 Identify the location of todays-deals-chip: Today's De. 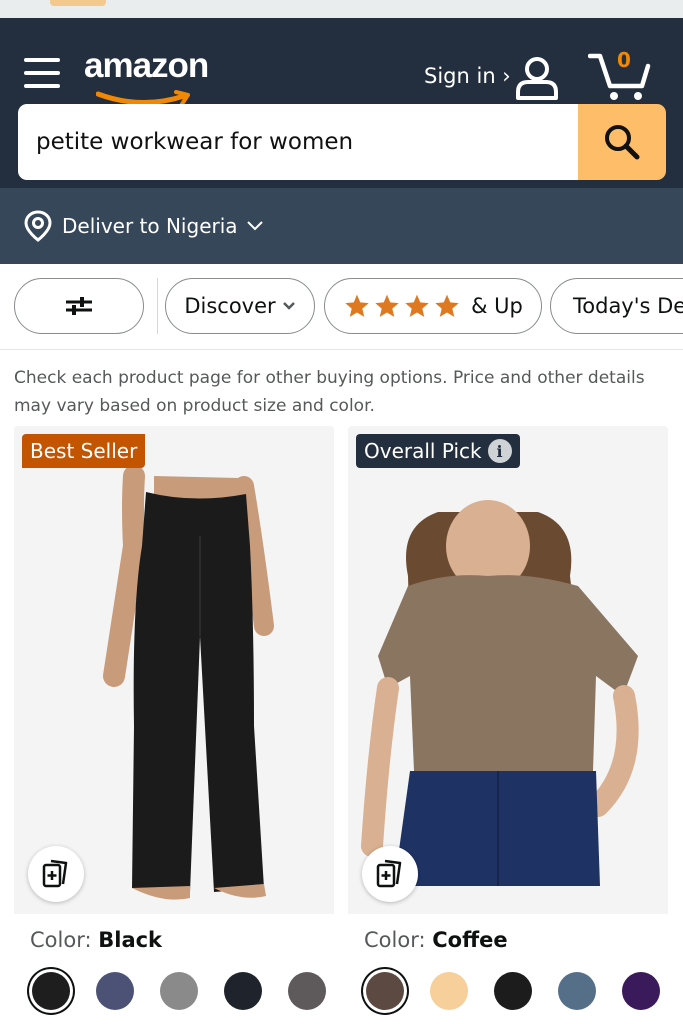
(616, 306).